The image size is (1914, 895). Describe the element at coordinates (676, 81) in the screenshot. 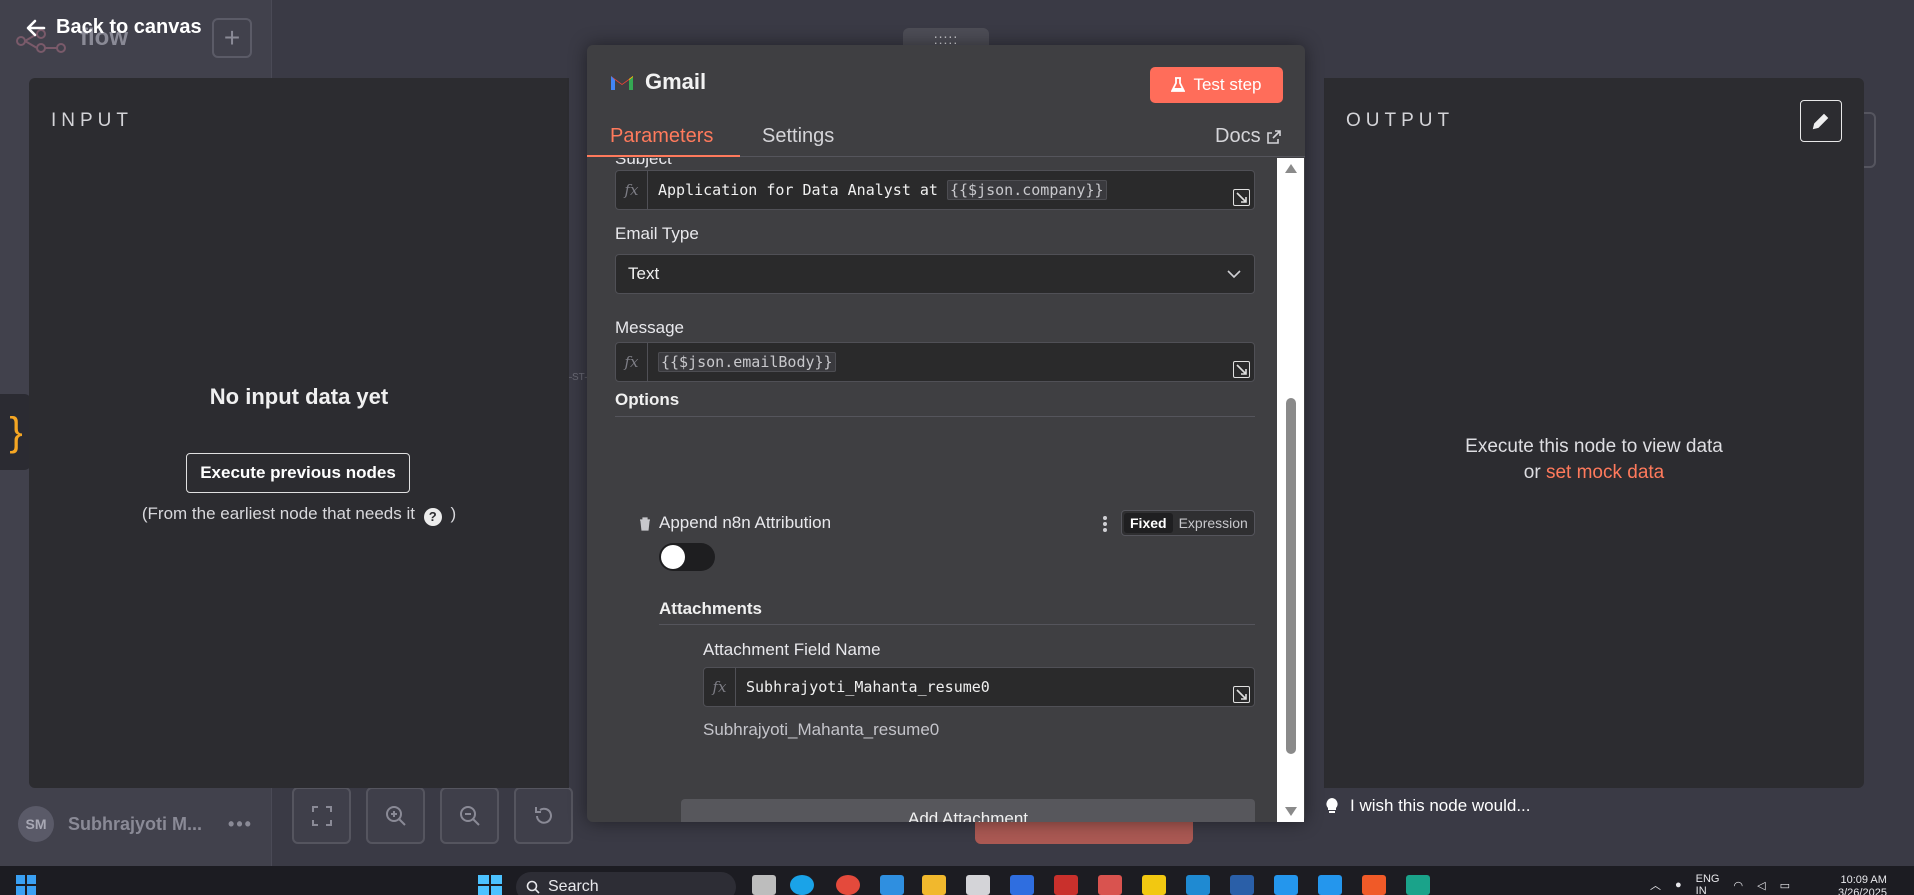

I see `node-title-text: Gmail` at that location.